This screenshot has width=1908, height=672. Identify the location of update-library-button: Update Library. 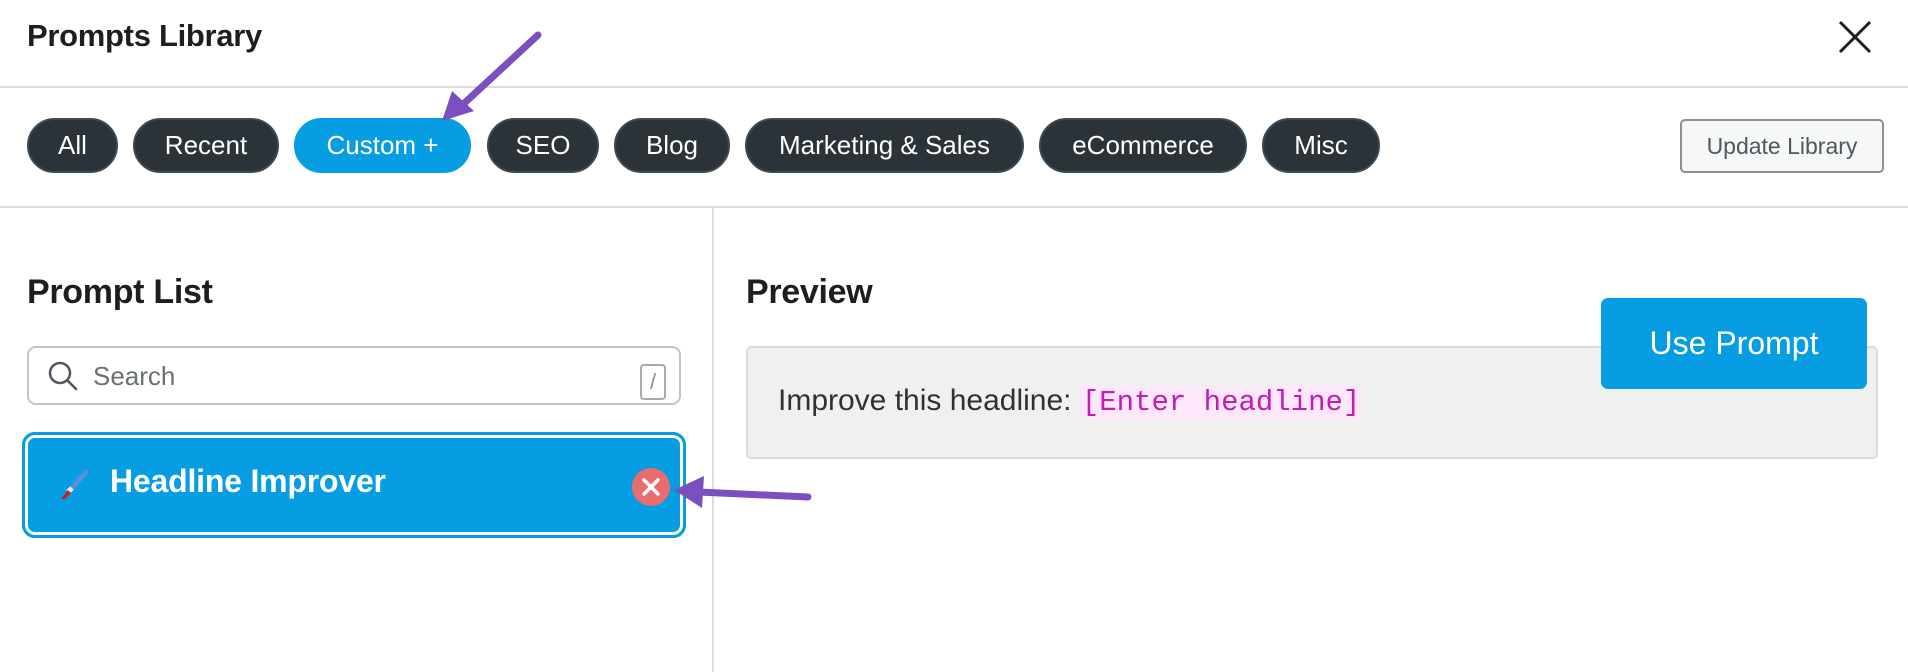
(1782, 146).